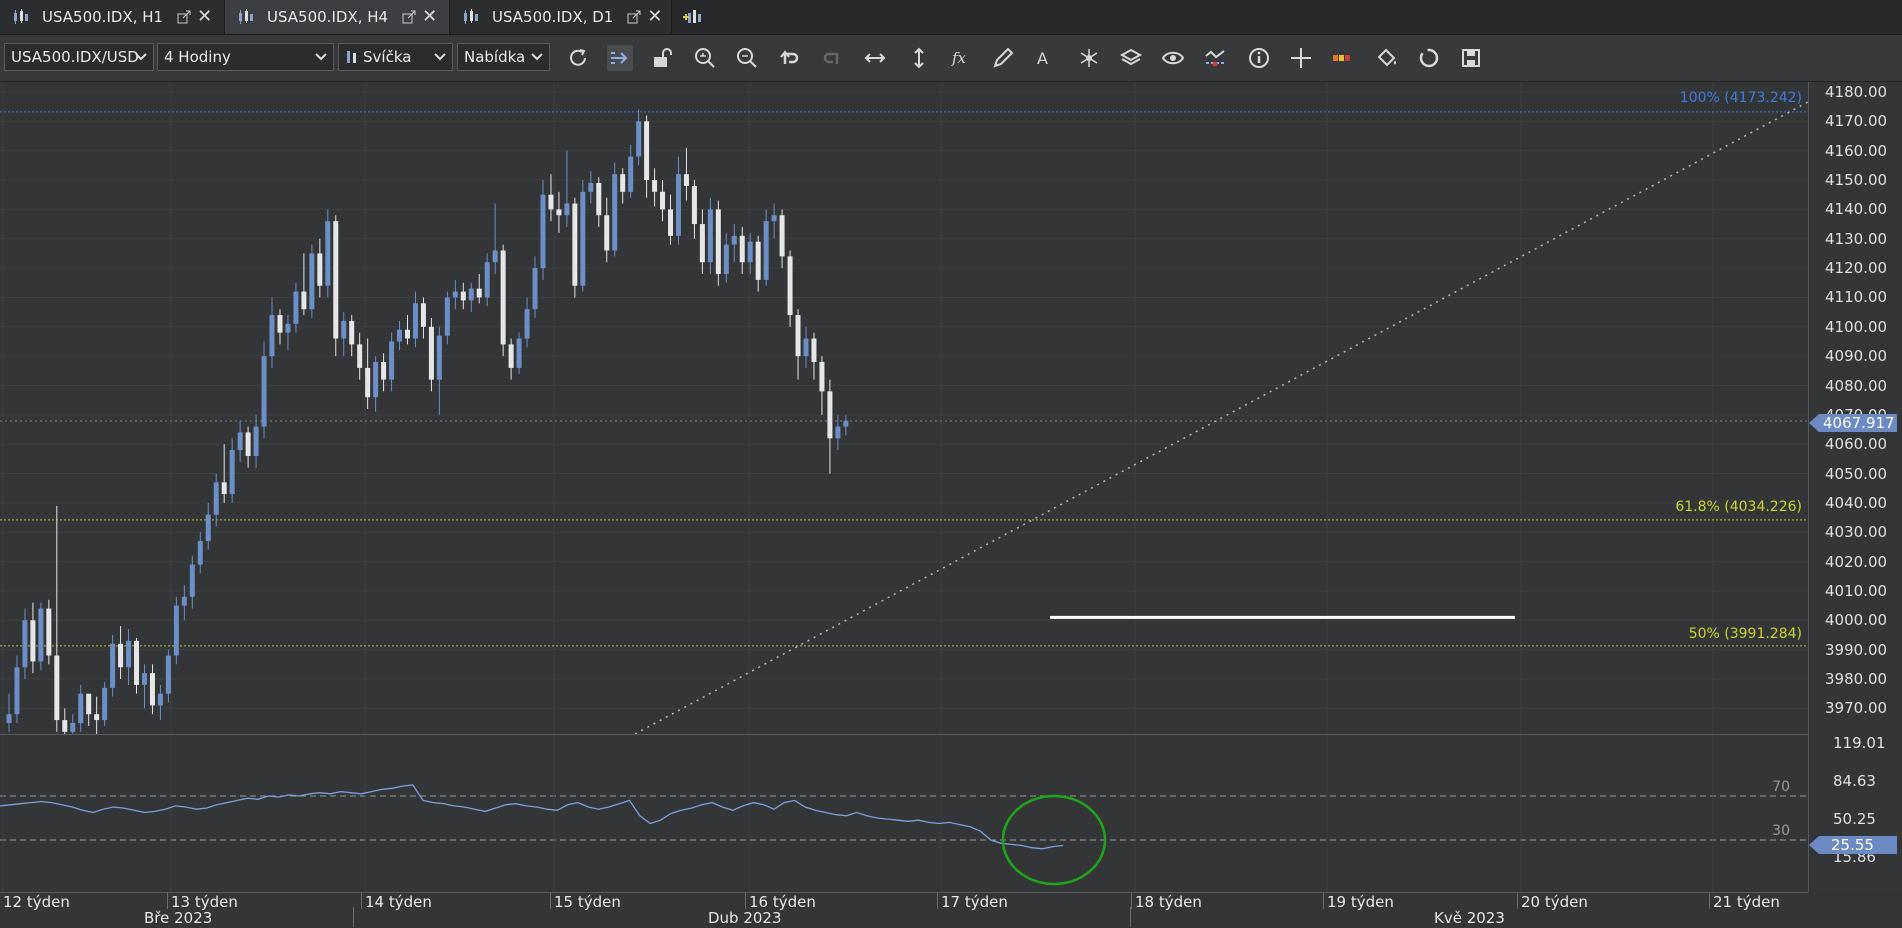 The height and width of the screenshot is (928, 1902). Describe the element at coordinates (245, 57) in the screenshot. I see `period-select: 4 Hodiny` at that location.